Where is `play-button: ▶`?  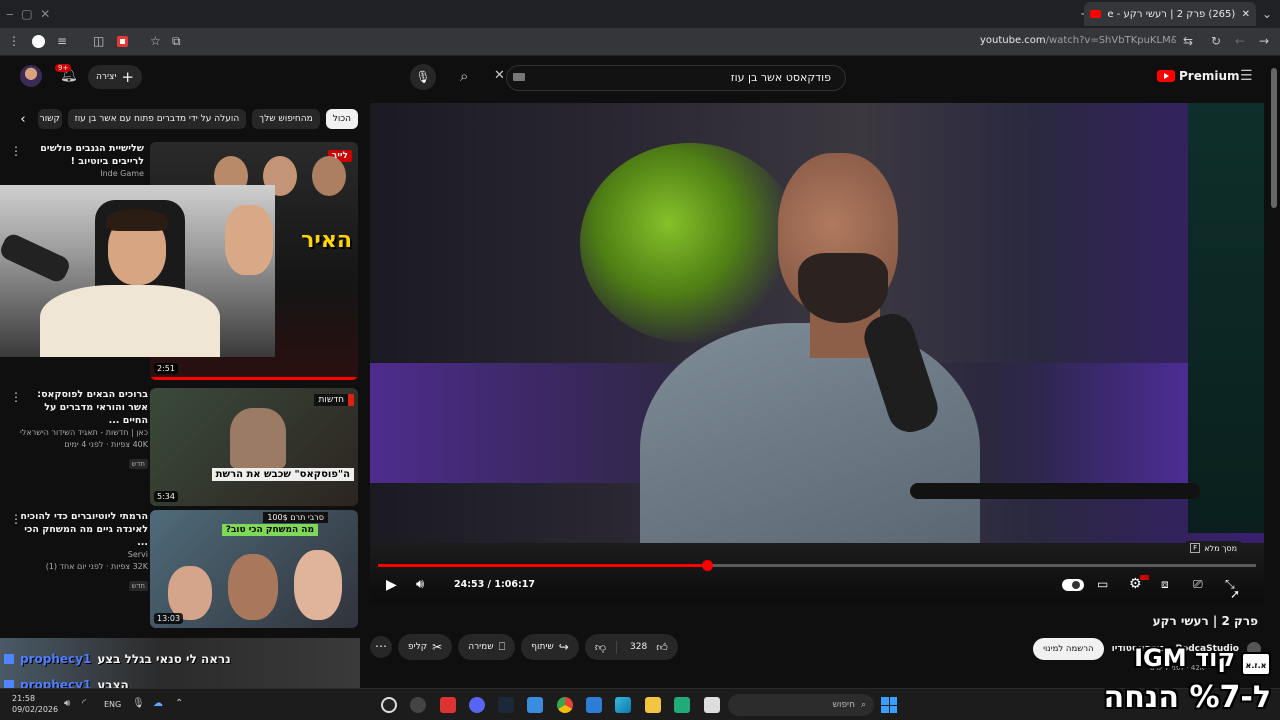
play-button: ▶ is located at coordinates (391, 585).